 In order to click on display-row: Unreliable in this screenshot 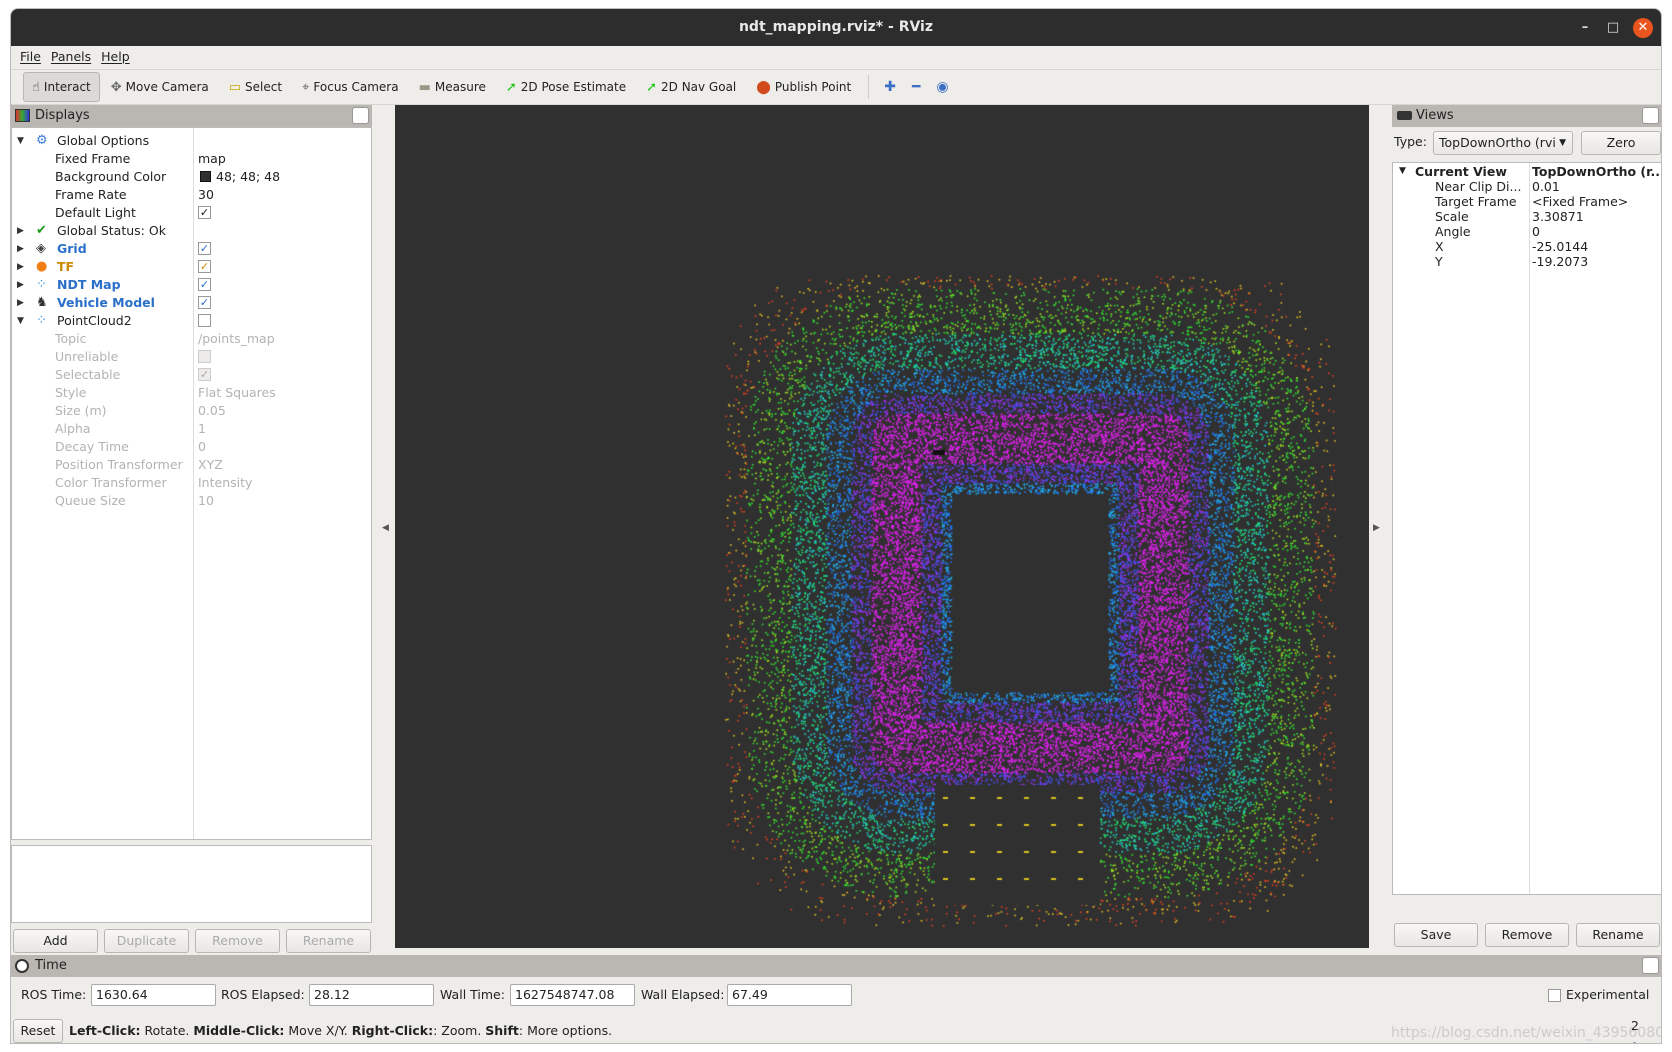, I will do `click(191, 357)`.